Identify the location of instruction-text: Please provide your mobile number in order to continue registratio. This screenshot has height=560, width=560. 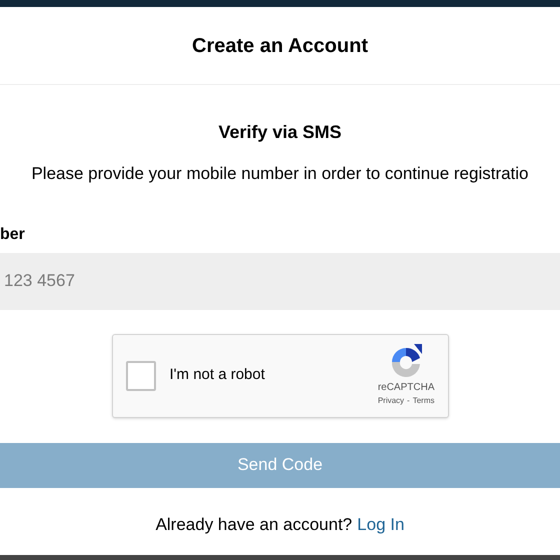
(280, 174).